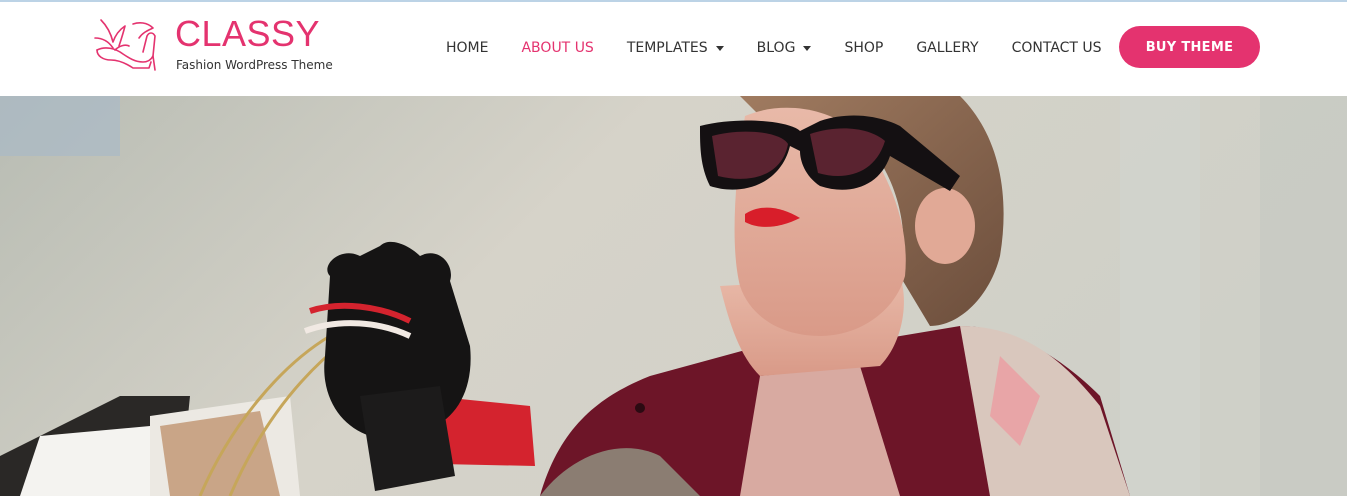 The height and width of the screenshot is (496, 1347). I want to click on nav-item-blog: BLOG, so click(784, 48).